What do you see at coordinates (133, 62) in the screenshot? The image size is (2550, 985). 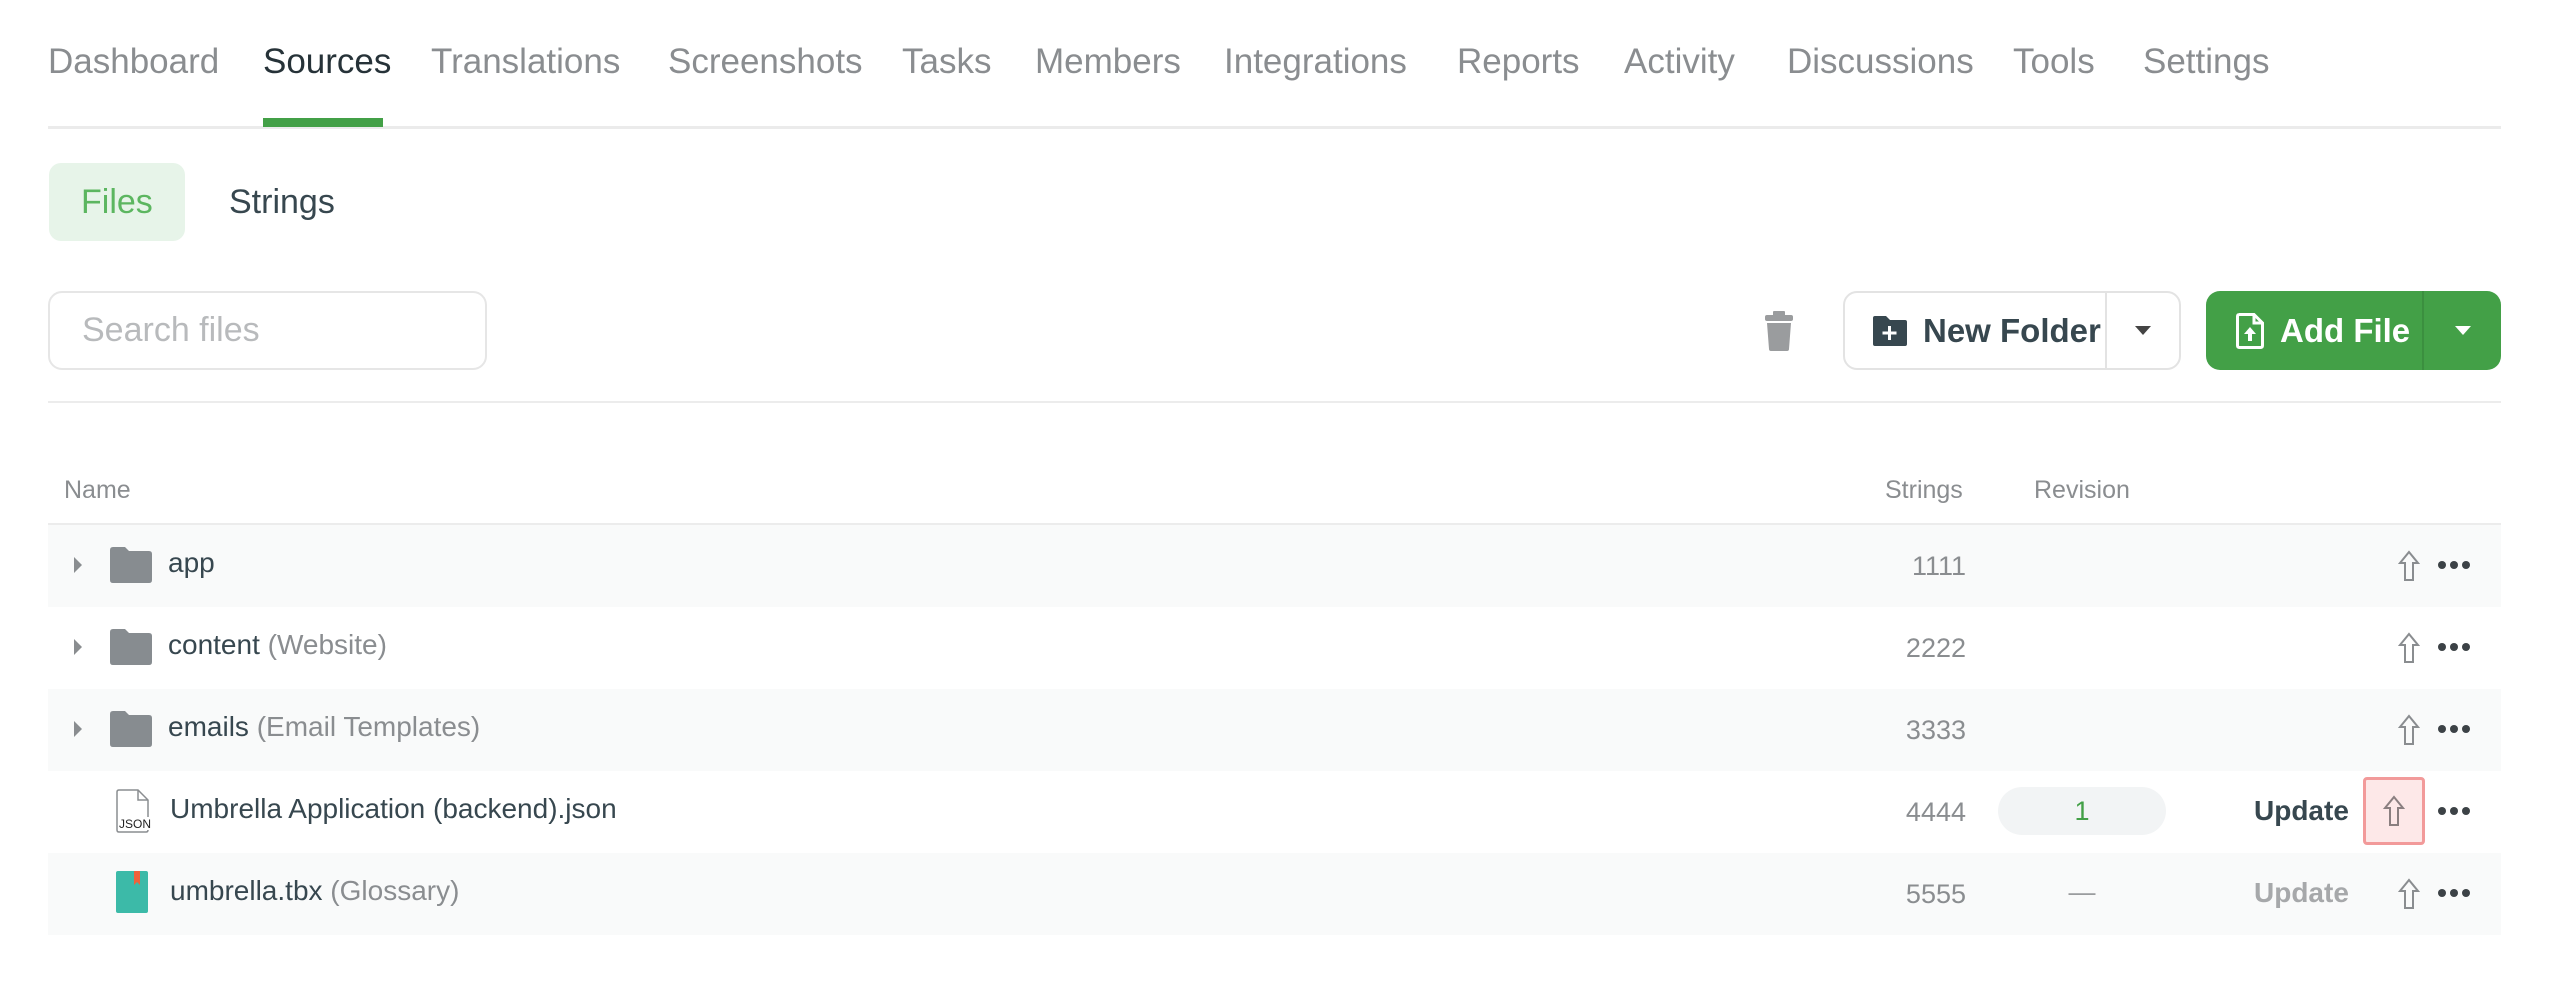 I see `tab-dashboard: Dashboard` at bounding box center [133, 62].